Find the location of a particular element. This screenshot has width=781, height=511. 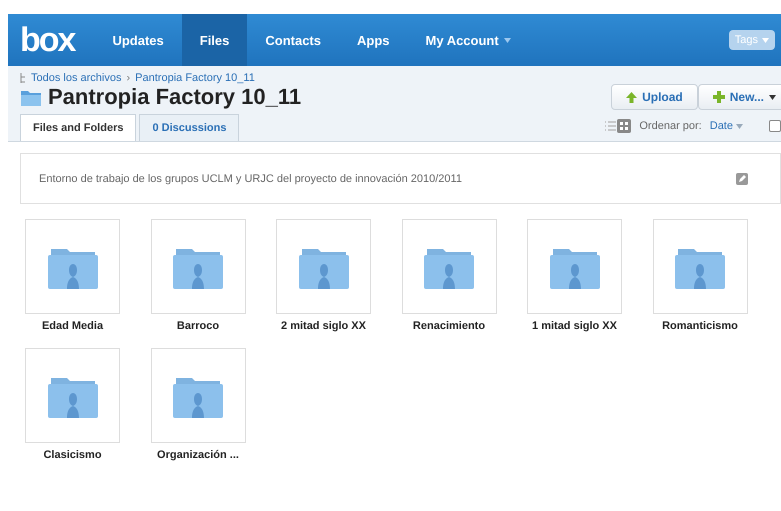

logo: box is located at coordinates (51, 40).